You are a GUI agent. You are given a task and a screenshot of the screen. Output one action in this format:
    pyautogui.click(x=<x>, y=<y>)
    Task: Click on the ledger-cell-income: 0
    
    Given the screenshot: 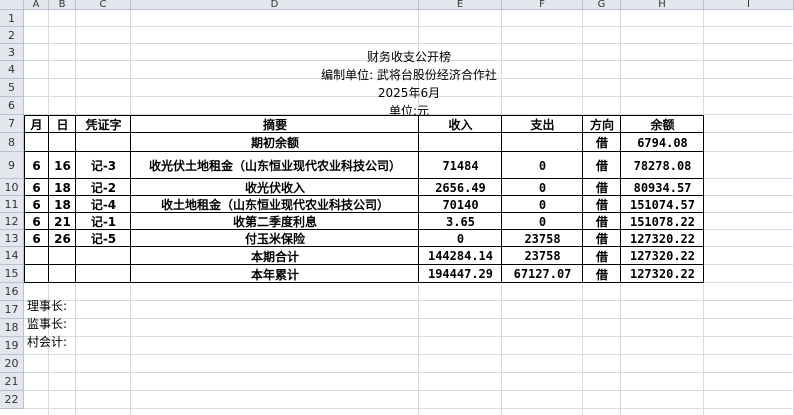 What is the action you would take?
    pyautogui.click(x=460, y=238)
    